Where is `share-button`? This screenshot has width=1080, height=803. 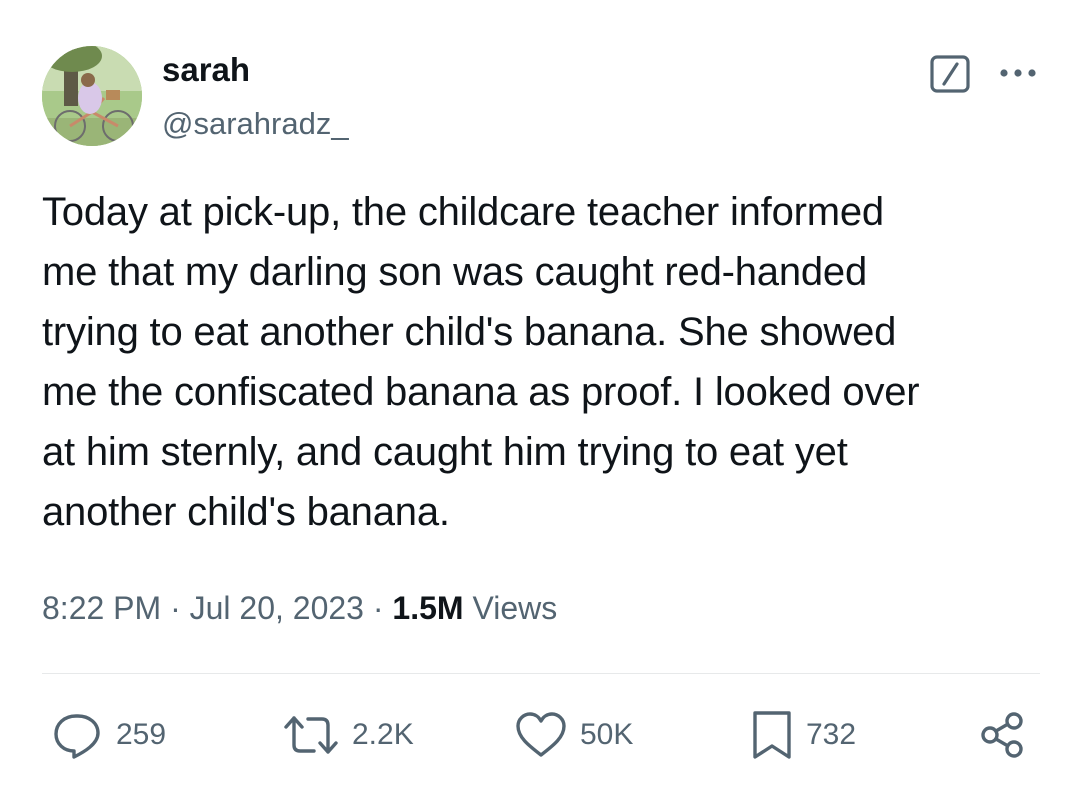
share-button is located at coordinates (1002, 735).